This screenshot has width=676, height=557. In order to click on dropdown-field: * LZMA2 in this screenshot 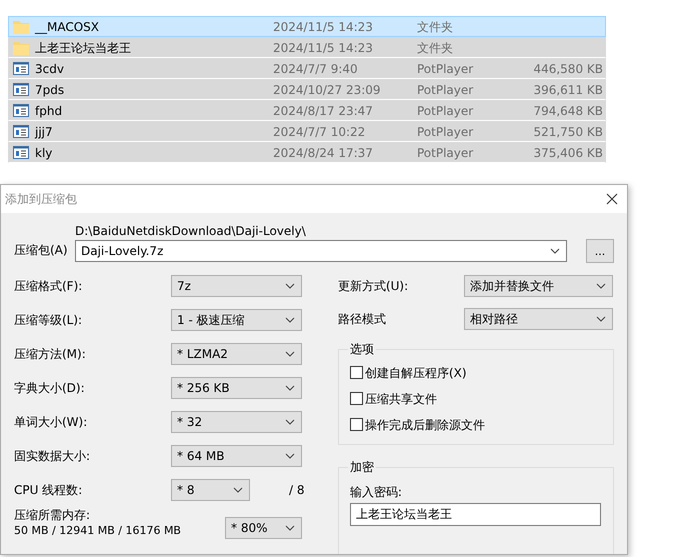, I will do `click(236, 354)`.